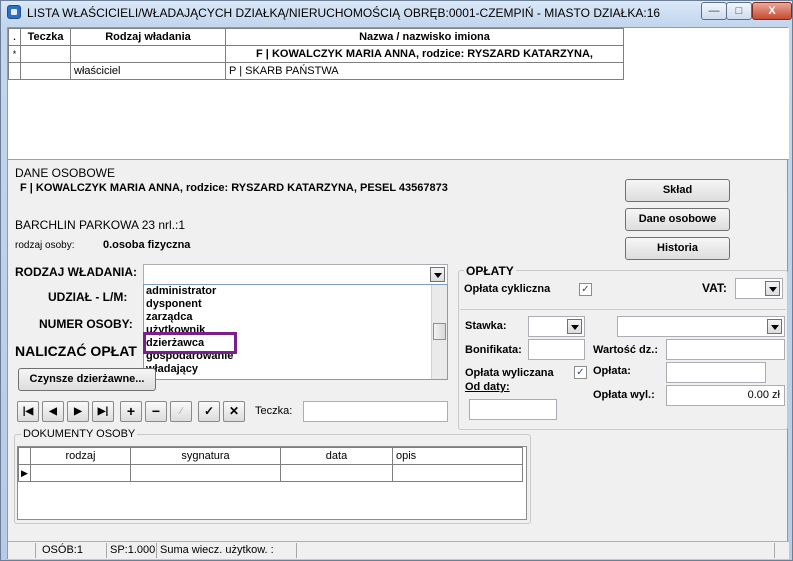 This screenshot has width=793, height=561. I want to click on add-record-icon: +, so click(131, 411).